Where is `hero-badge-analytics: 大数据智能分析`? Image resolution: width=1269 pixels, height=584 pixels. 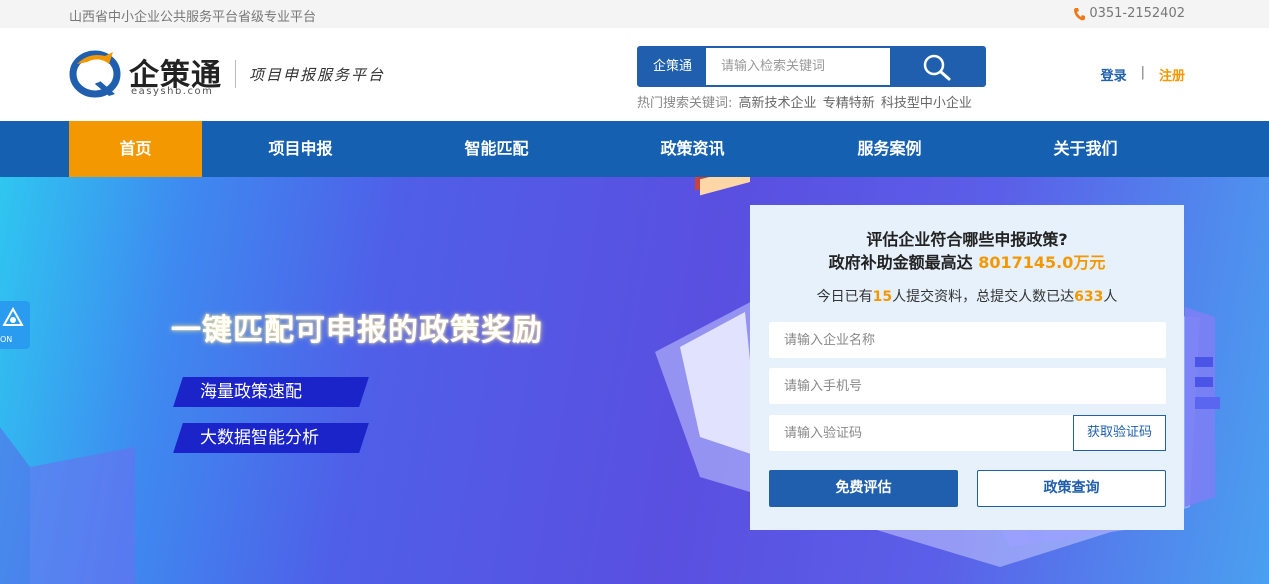
hero-badge-analytics: 大数据智能分析 is located at coordinates (271, 438).